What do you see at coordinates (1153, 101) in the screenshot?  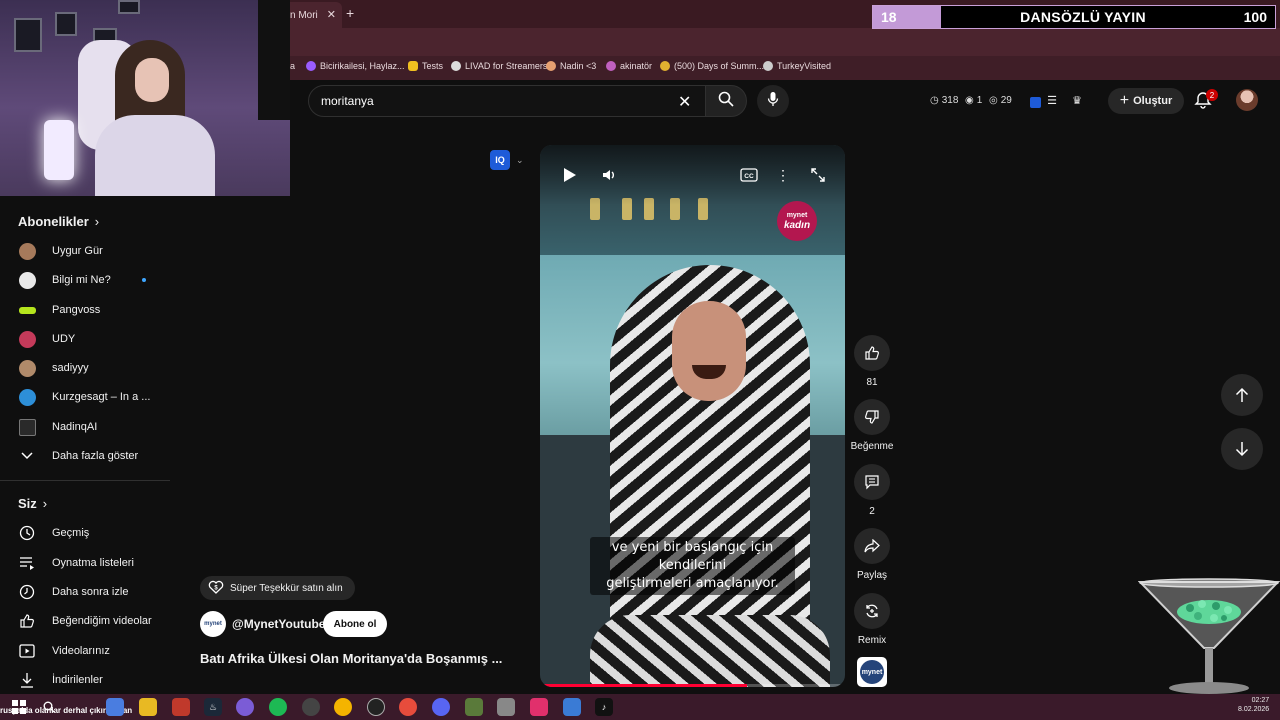 I see `create-label: Oluştur` at bounding box center [1153, 101].